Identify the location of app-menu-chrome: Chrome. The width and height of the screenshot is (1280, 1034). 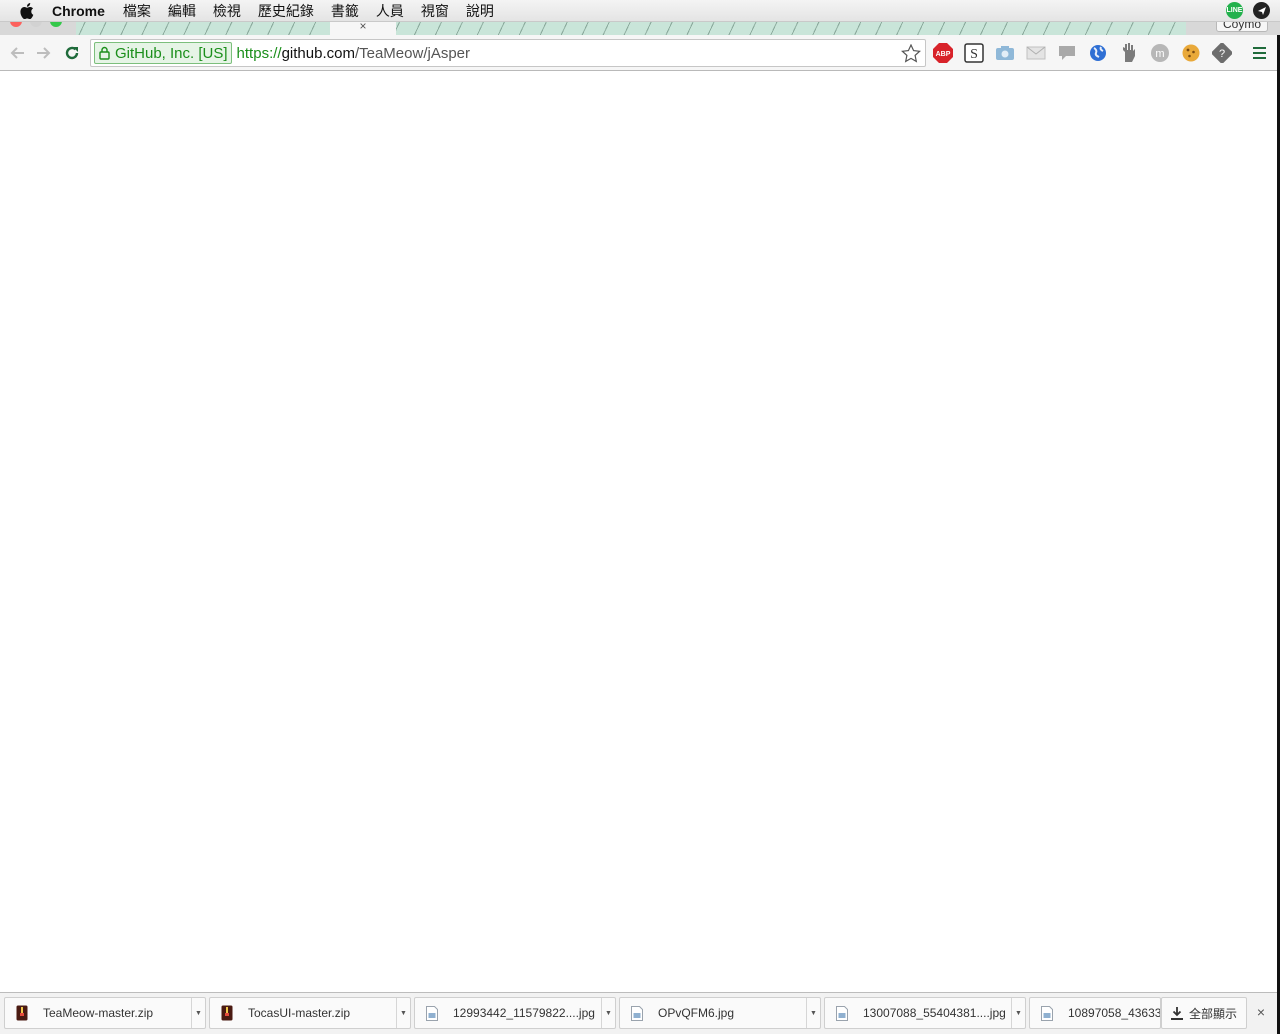
(78, 11).